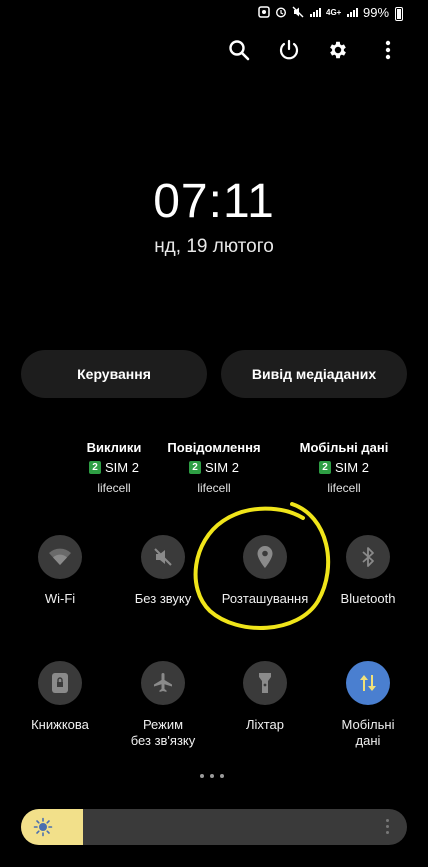 This screenshot has width=428, height=867. I want to click on power-button, so click(289, 50).